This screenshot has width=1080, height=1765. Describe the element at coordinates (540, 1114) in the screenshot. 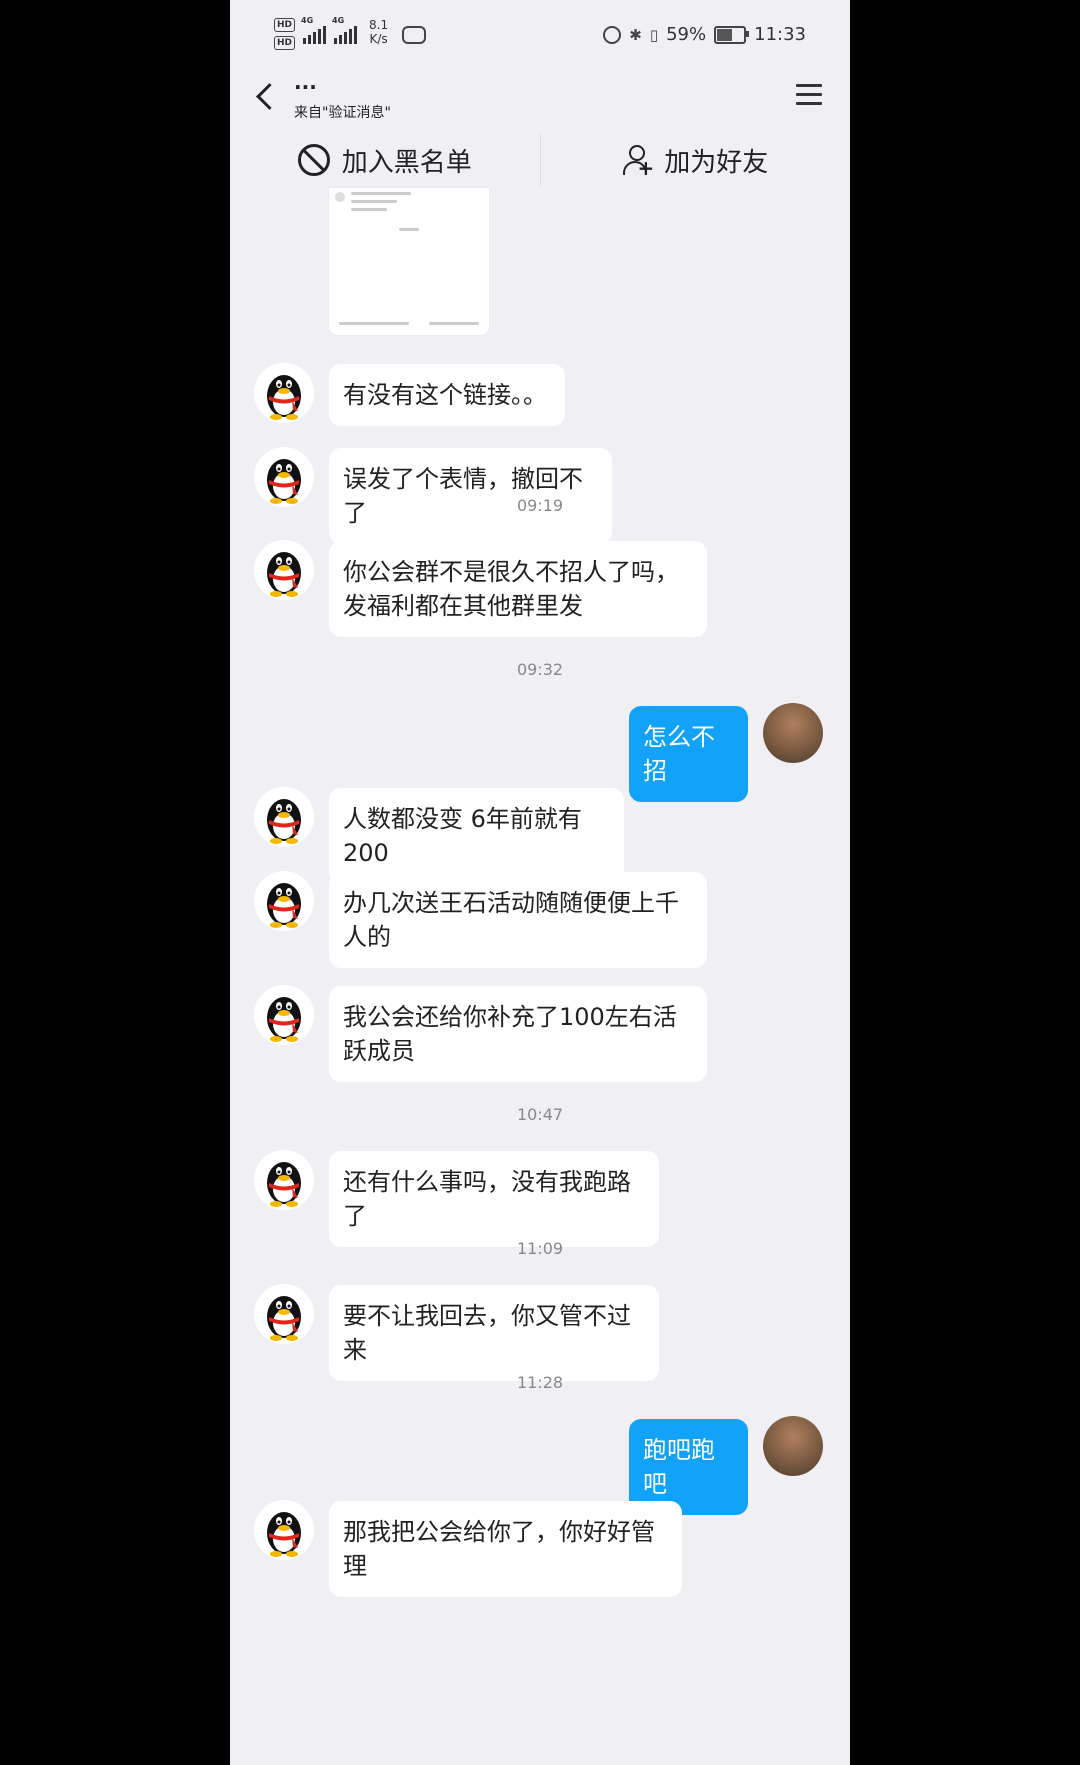

I see `timestamp: 10:47` at that location.